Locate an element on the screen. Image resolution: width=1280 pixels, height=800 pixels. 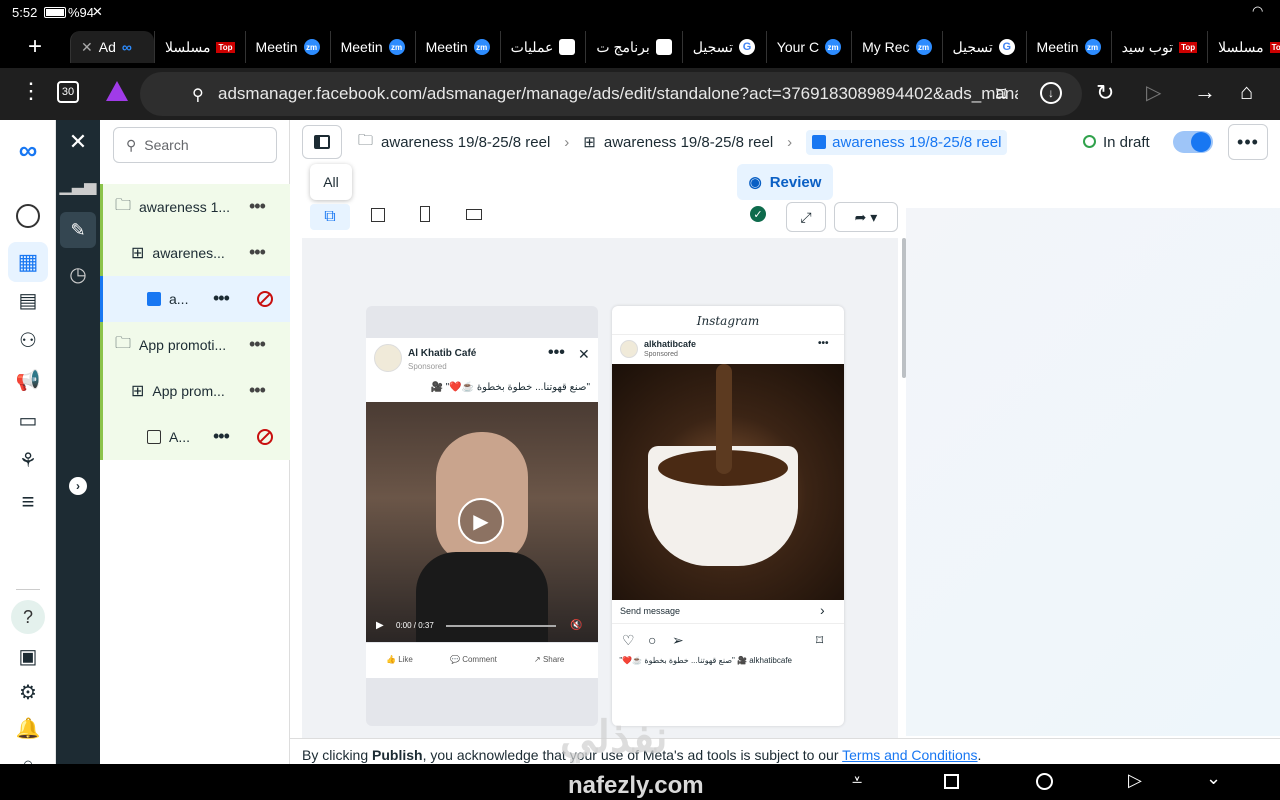
history-icon: ◷ is located at coordinates (78, 274).